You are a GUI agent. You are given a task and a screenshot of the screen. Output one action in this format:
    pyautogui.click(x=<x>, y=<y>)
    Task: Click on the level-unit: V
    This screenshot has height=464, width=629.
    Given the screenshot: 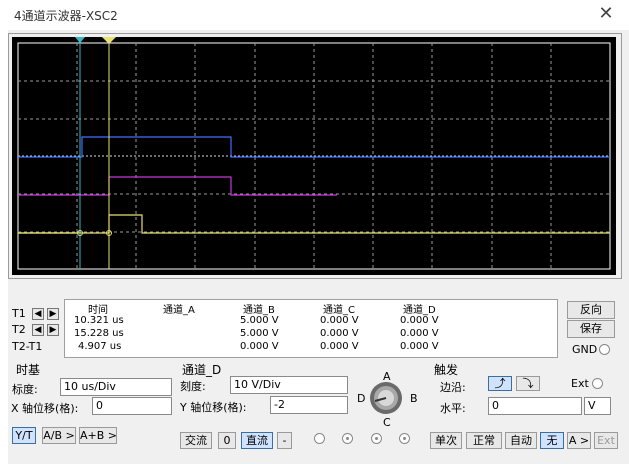 What is the action you would take?
    pyautogui.click(x=597, y=406)
    